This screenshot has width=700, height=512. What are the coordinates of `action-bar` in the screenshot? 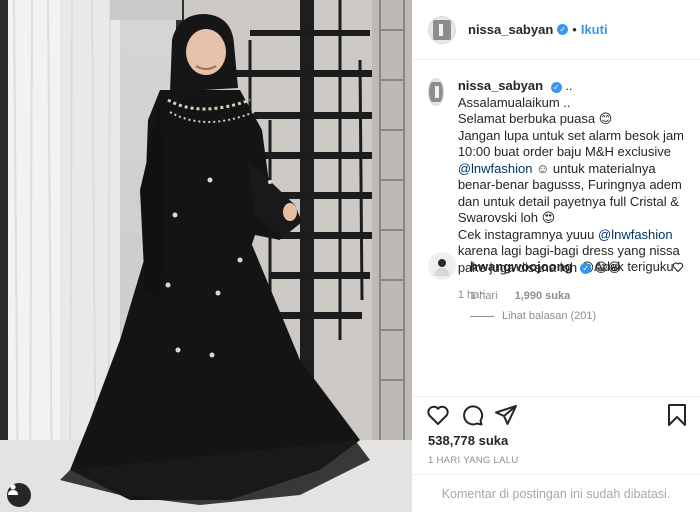 It's located at (556, 416).